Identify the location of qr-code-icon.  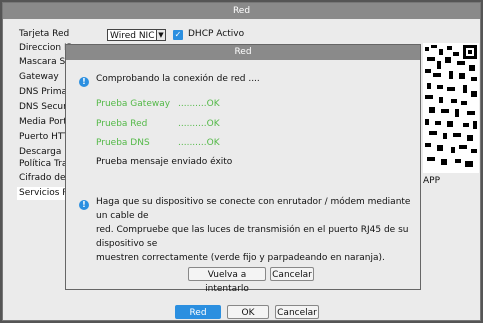
(451, 108).